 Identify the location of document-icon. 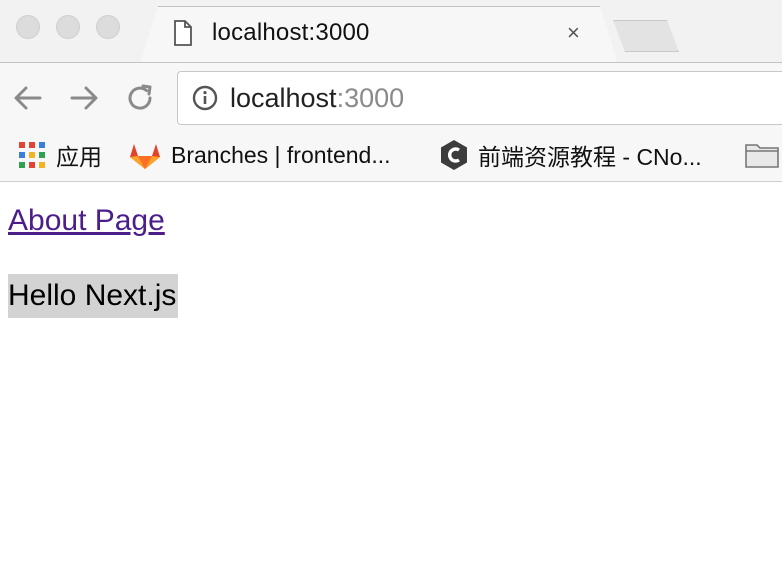
(183, 33).